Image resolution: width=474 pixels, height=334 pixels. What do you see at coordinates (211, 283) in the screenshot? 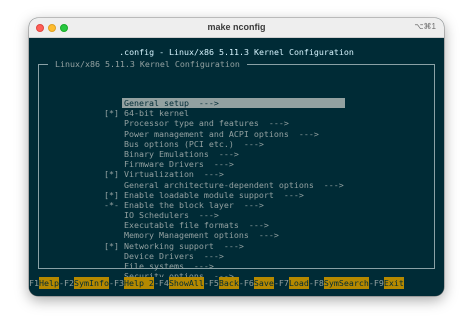
I see `function-key-id: -F5` at bounding box center [211, 283].